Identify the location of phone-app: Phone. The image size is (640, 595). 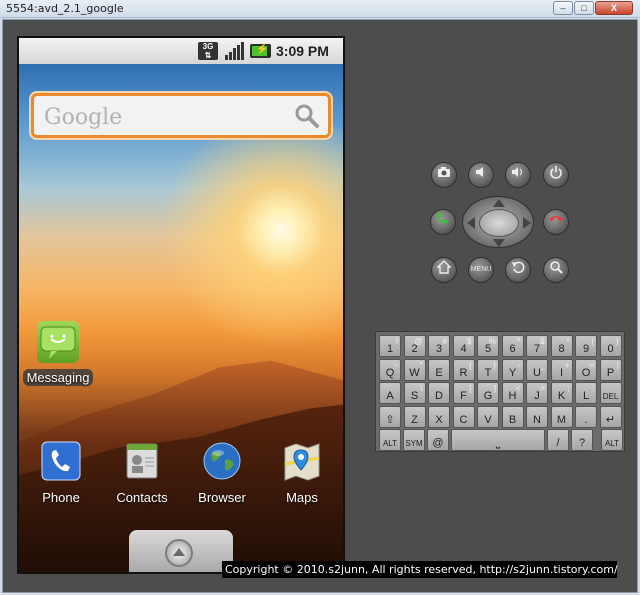
(61, 472).